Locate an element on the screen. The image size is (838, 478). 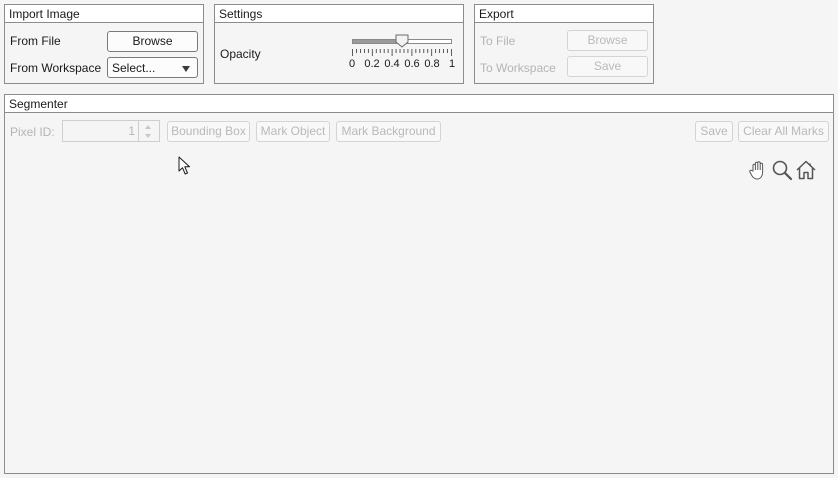
slider-tick-label: 0.4 is located at coordinates (392, 64).